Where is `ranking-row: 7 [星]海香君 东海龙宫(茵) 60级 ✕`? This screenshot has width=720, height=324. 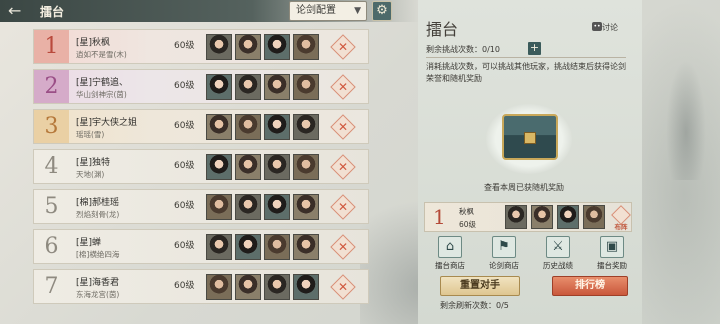
ranking-row: 7 [星]海香君 东海龙宫(茵) 60级 ✕ is located at coordinates (201, 286).